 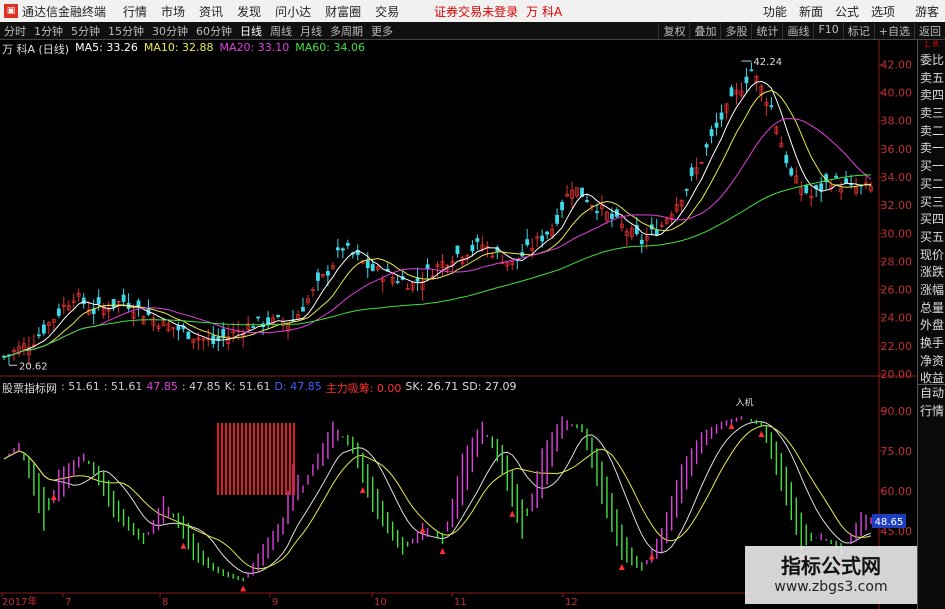 I want to click on price-tick-label: 38.00, so click(x=897, y=121).